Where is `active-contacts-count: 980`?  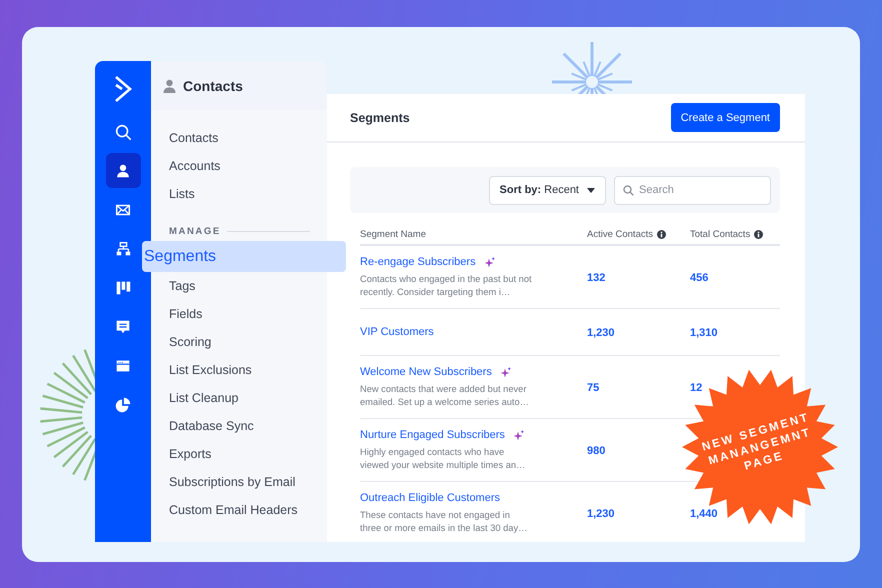 active-contacts-count: 980 is located at coordinates (596, 451).